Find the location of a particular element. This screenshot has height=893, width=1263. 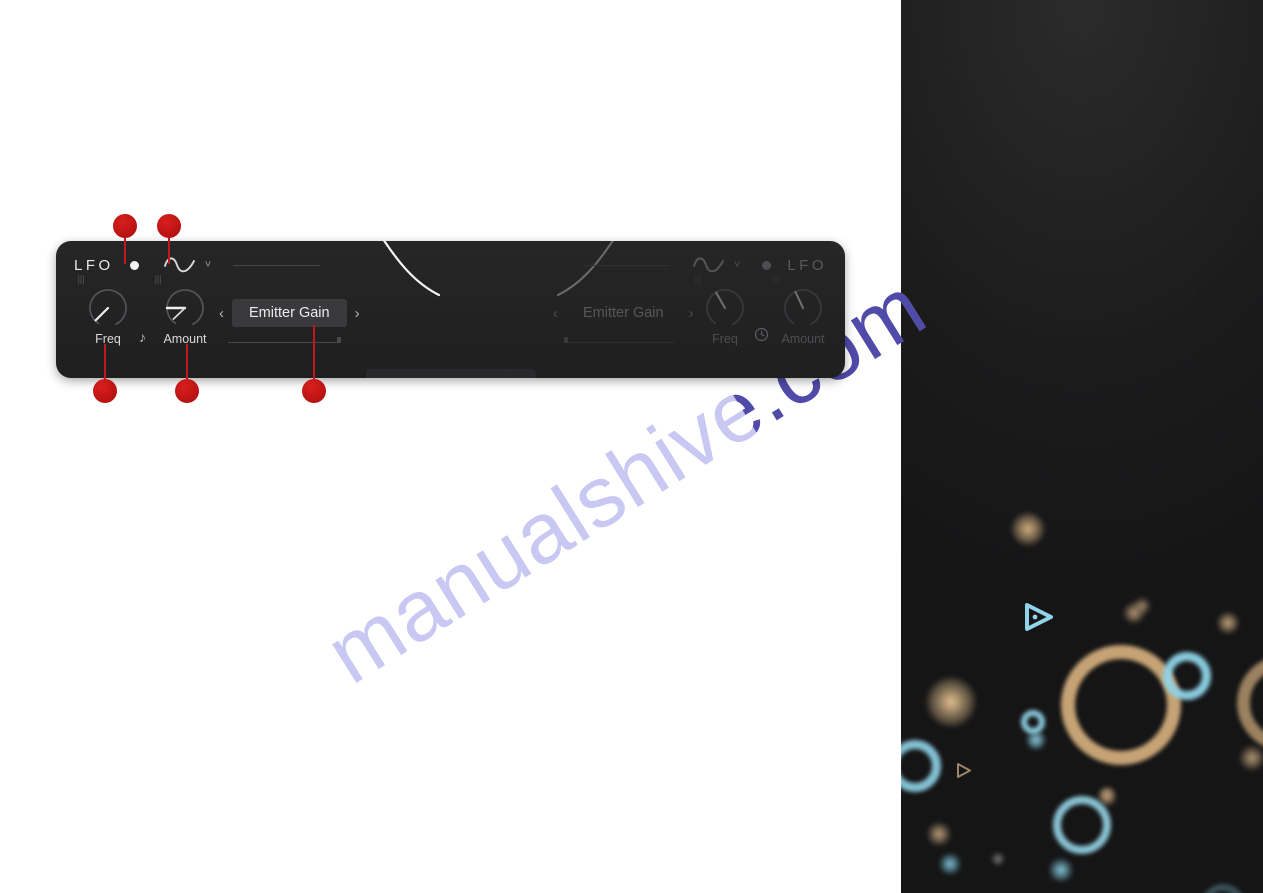

destination-selector-active: ‹ Emitter Gain › is located at coordinates (289, 313).